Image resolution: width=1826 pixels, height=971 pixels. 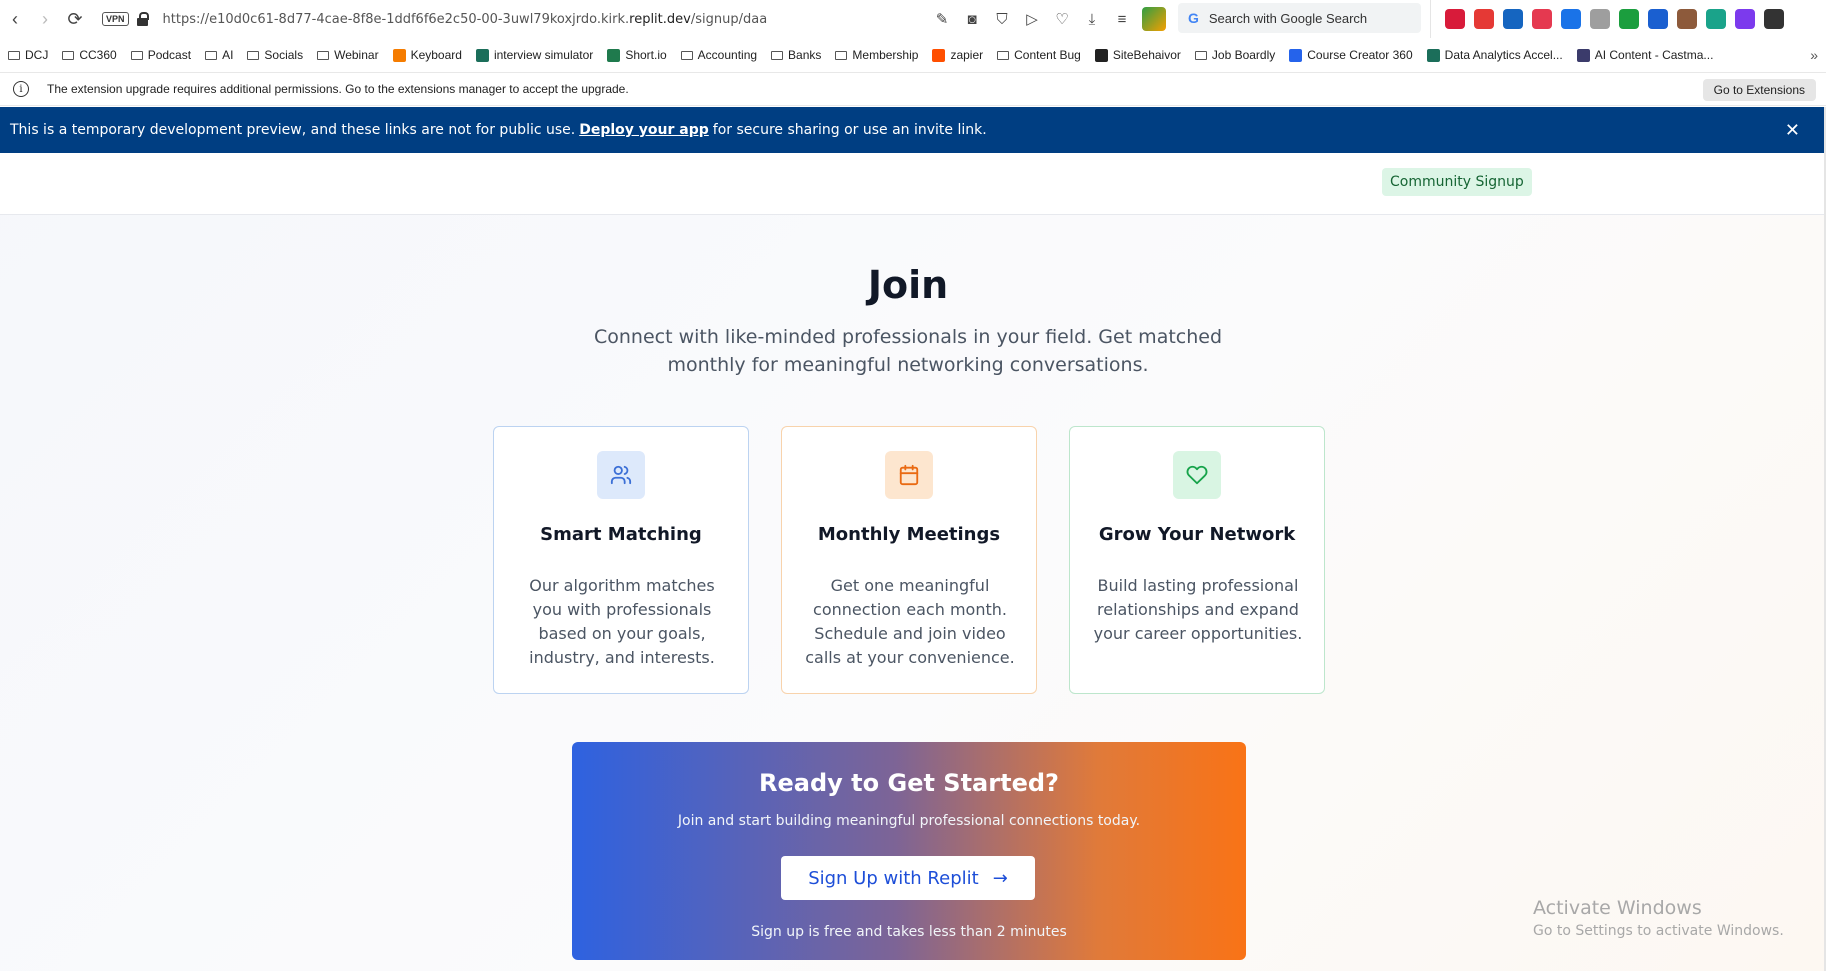 I want to click on shield-icon: ⛉, so click(x=1002, y=19).